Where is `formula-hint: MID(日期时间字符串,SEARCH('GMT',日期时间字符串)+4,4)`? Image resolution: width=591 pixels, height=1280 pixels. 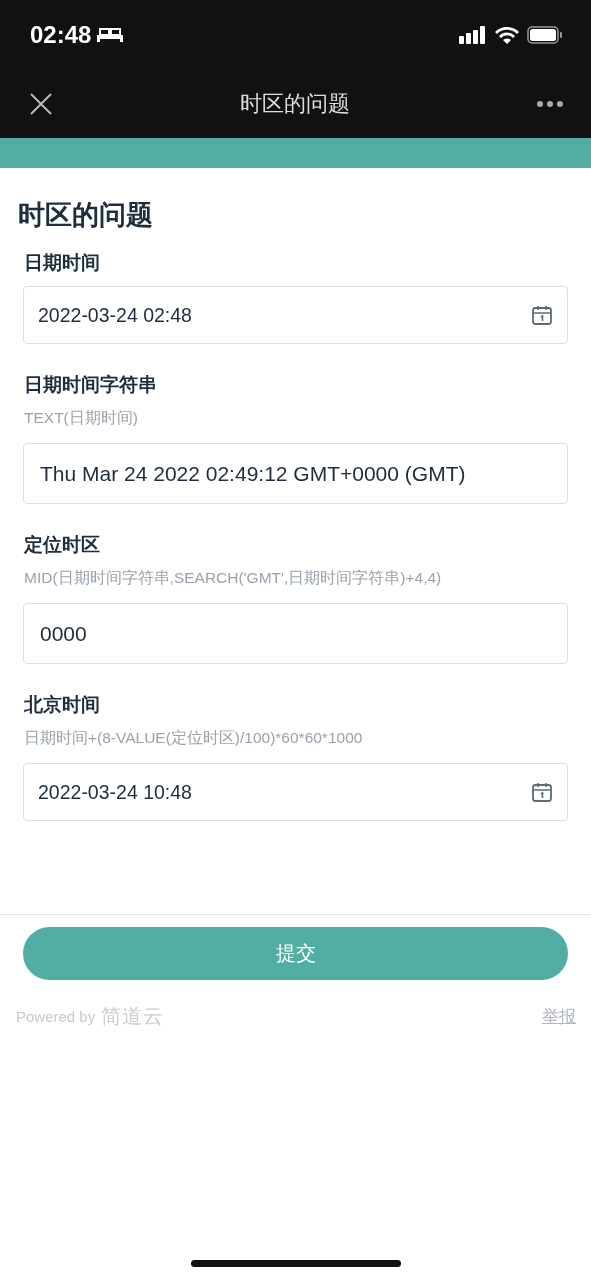
formula-hint: MID(日期时间字符串,SEARCH('GMT',日期时间字符串)+4,4) is located at coordinates (233, 578).